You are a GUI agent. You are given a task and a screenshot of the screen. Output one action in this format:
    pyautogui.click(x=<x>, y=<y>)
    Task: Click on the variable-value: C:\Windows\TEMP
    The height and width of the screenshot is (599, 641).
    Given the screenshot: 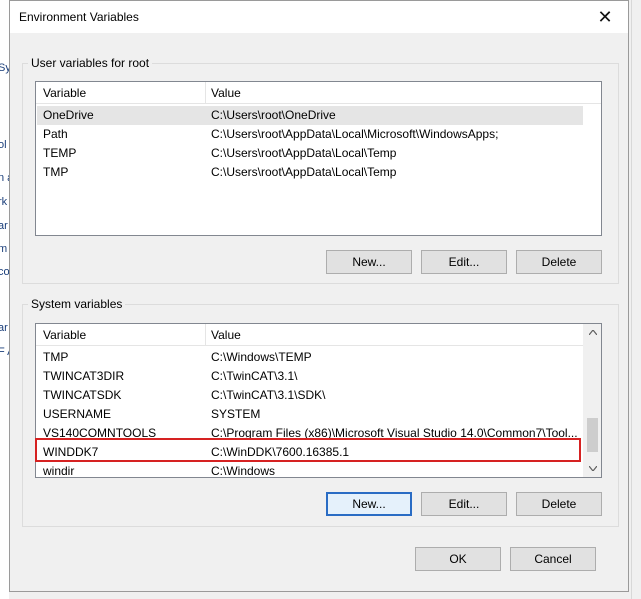 What is the action you would take?
    pyautogui.click(x=261, y=357)
    